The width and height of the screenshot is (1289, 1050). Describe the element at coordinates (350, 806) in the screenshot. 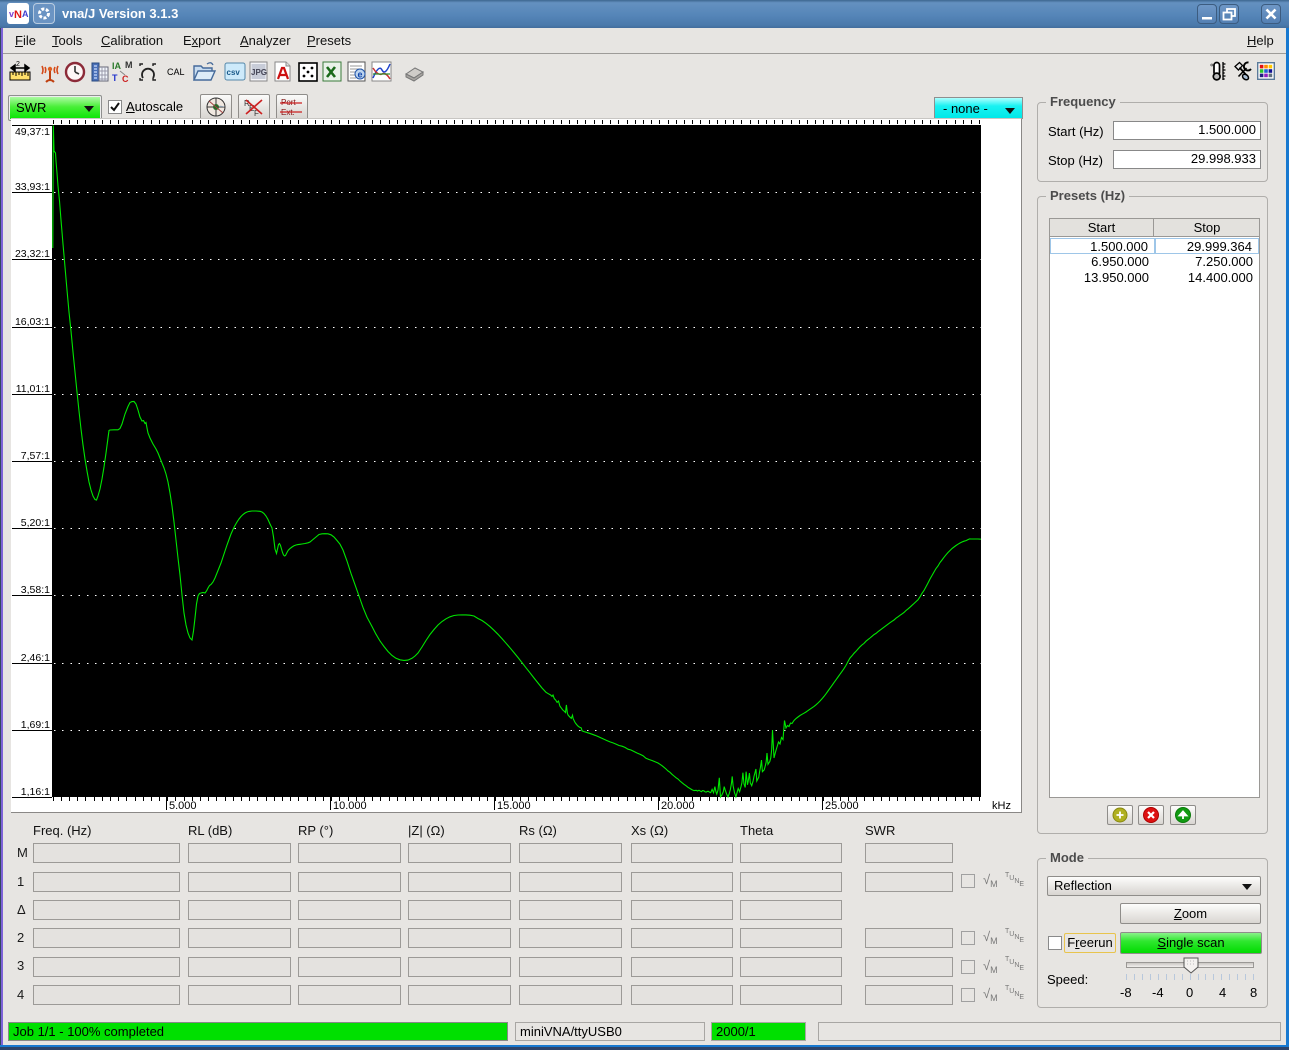

I see `svg-text: 10.000` at that location.